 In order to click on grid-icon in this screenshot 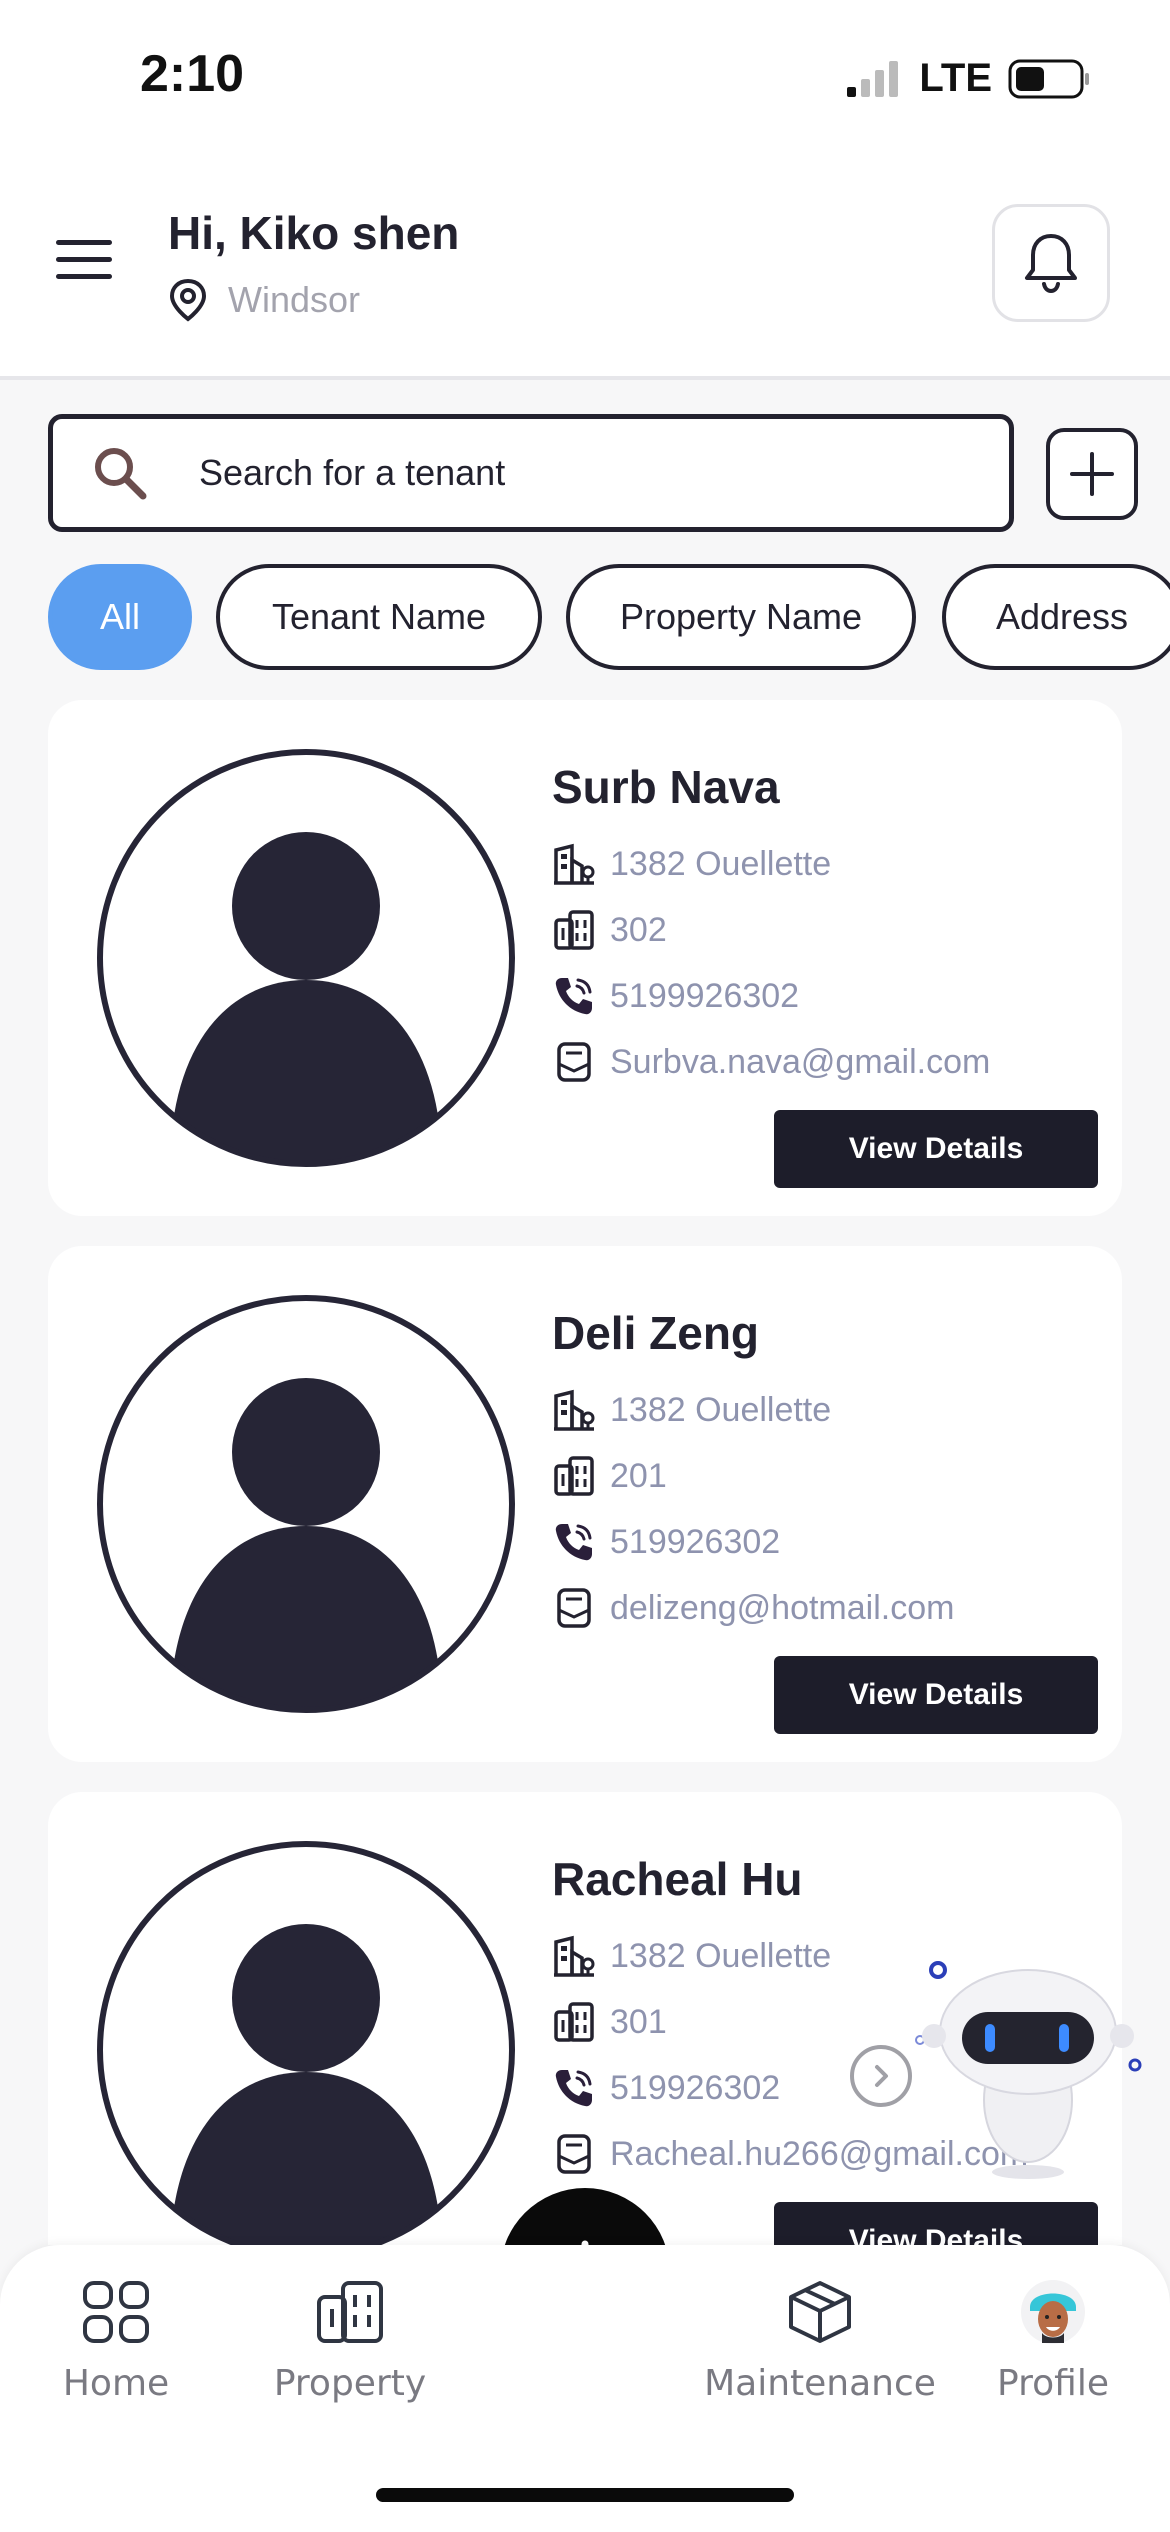, I will do `click(116, 2312)`.